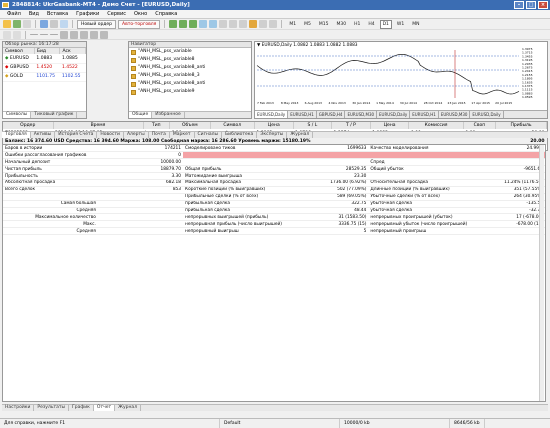 This screenshot has height=428, width=550. Describe the element at coordinates (136, 135) in the screenshot. I see `tab-alerts: Алерты` at that location.